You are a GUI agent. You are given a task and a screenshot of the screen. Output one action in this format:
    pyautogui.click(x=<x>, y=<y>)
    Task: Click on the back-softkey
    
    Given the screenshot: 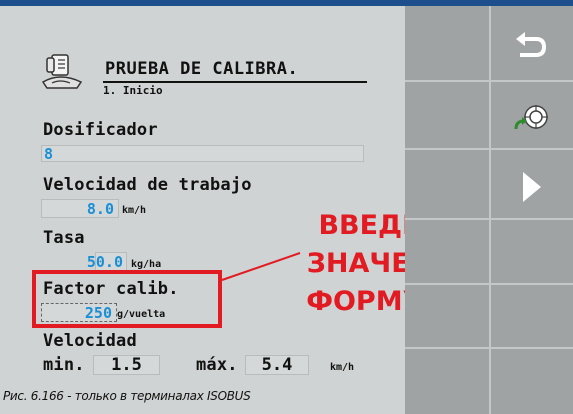 What is the action you would take?
    pyautogui.click(x=532, y=45)
    